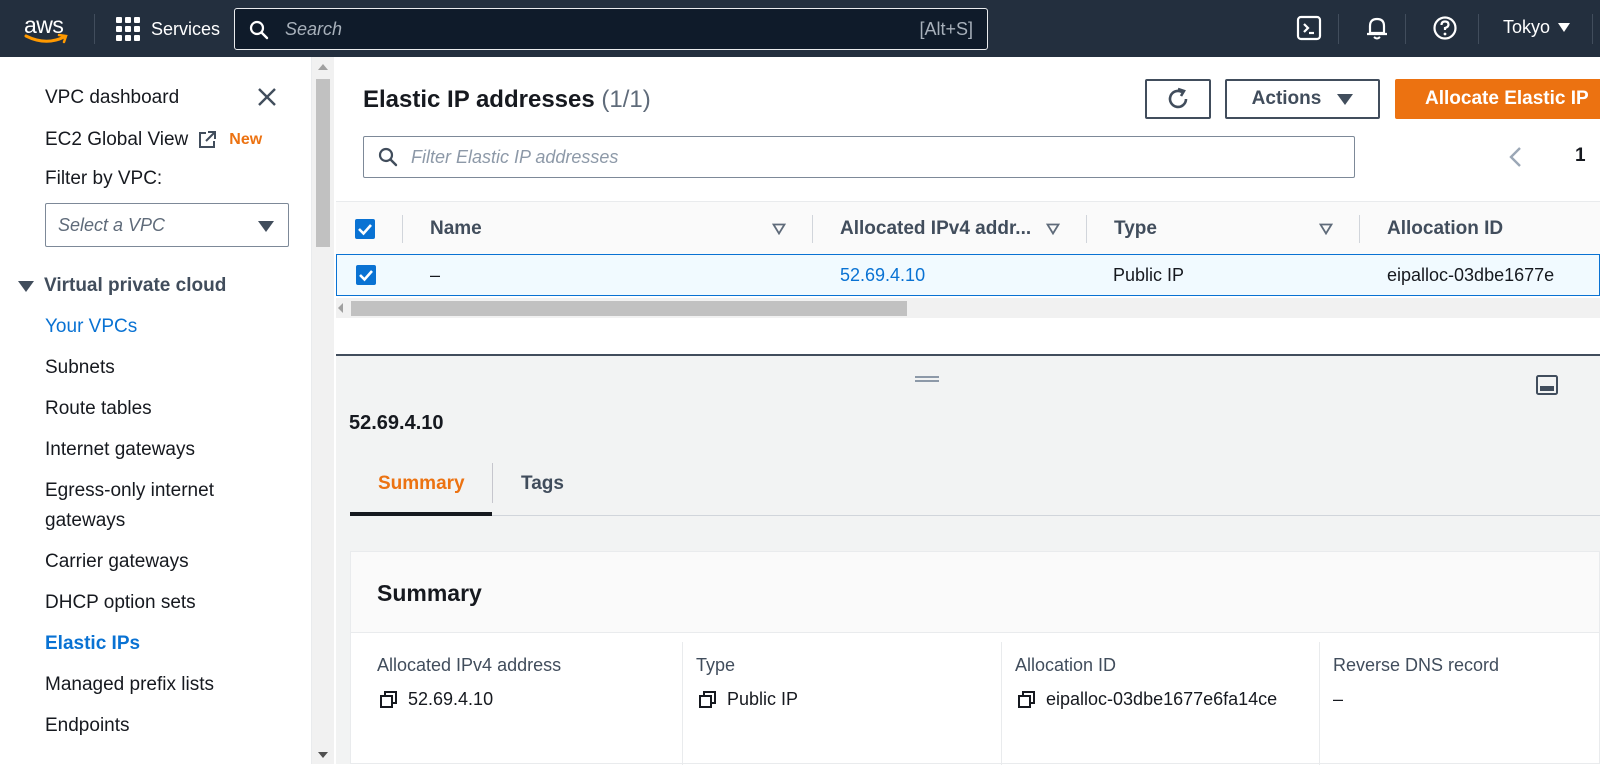 Image resolution: width=1600 pixels, height=773 pixels. Describe the element at coordinates (46, 38) in the screenshot. I see `aws-smile-icon` at that location.